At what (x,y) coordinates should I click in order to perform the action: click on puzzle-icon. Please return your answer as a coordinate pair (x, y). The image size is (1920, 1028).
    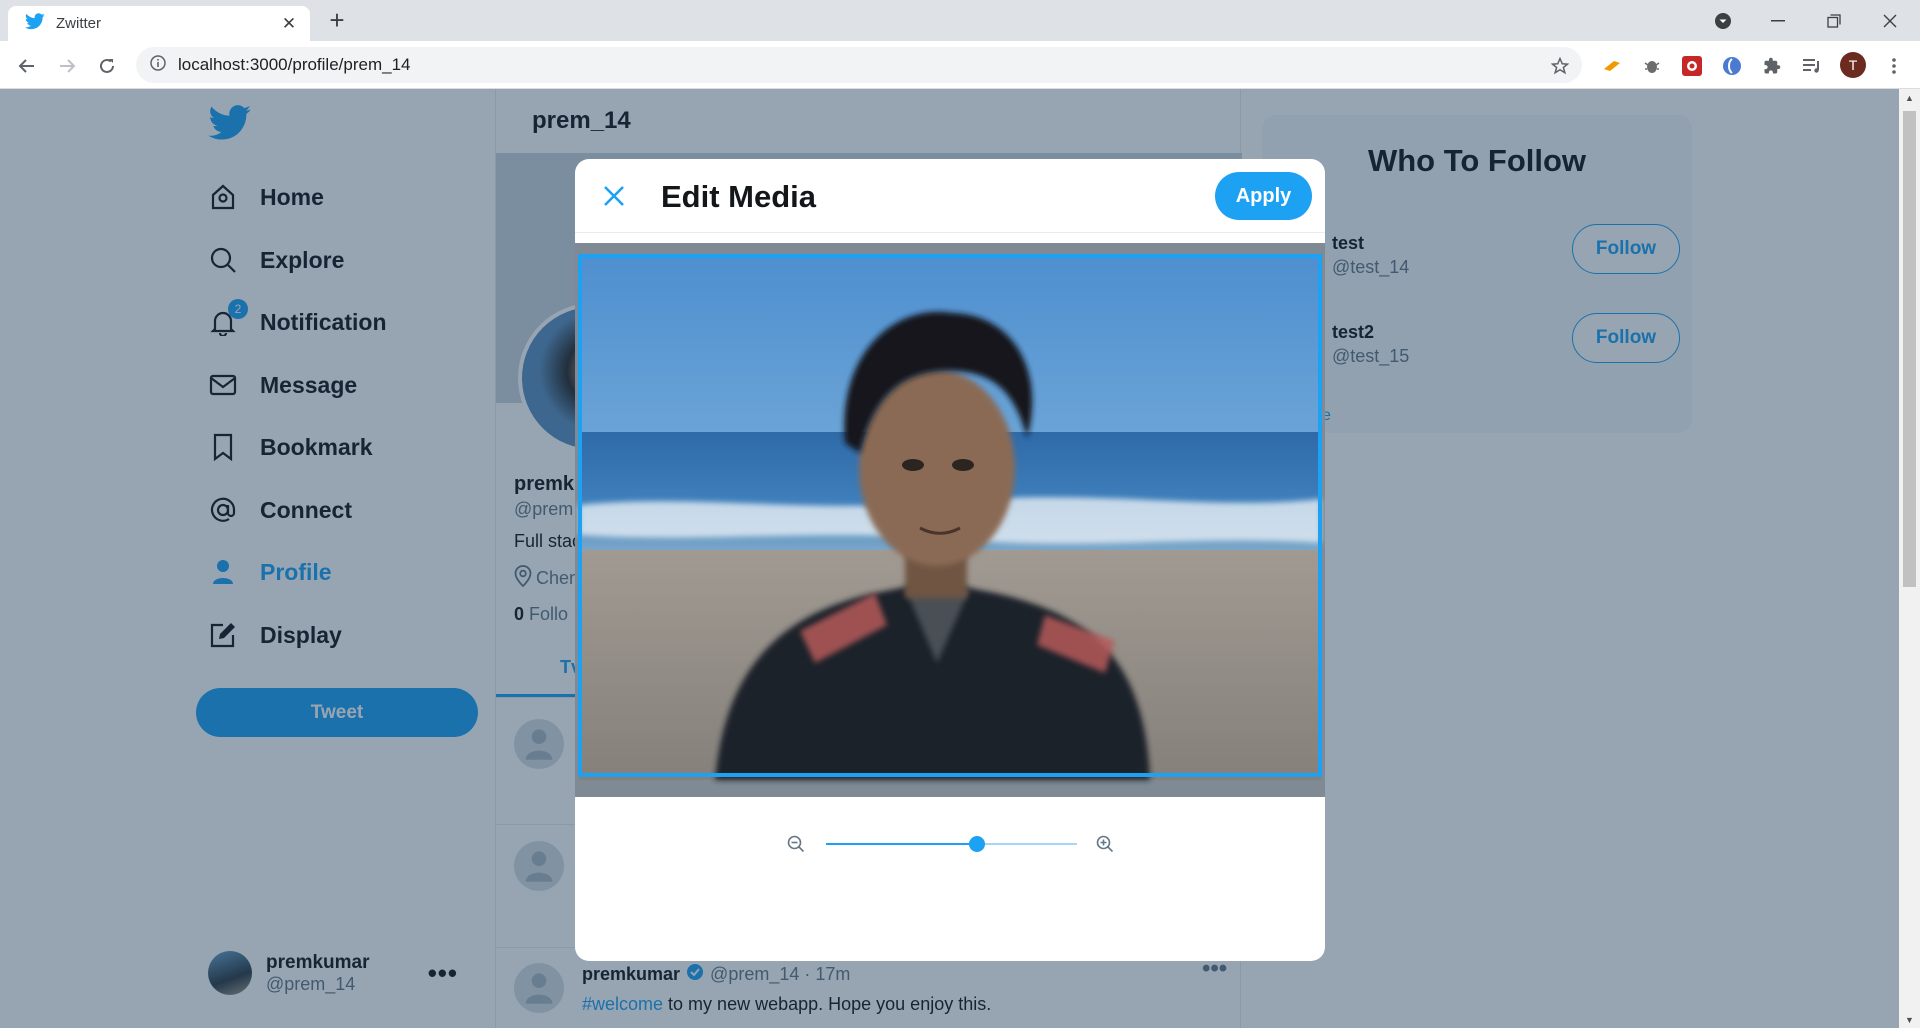
    Looking at the image, I should click on (1772, 66).